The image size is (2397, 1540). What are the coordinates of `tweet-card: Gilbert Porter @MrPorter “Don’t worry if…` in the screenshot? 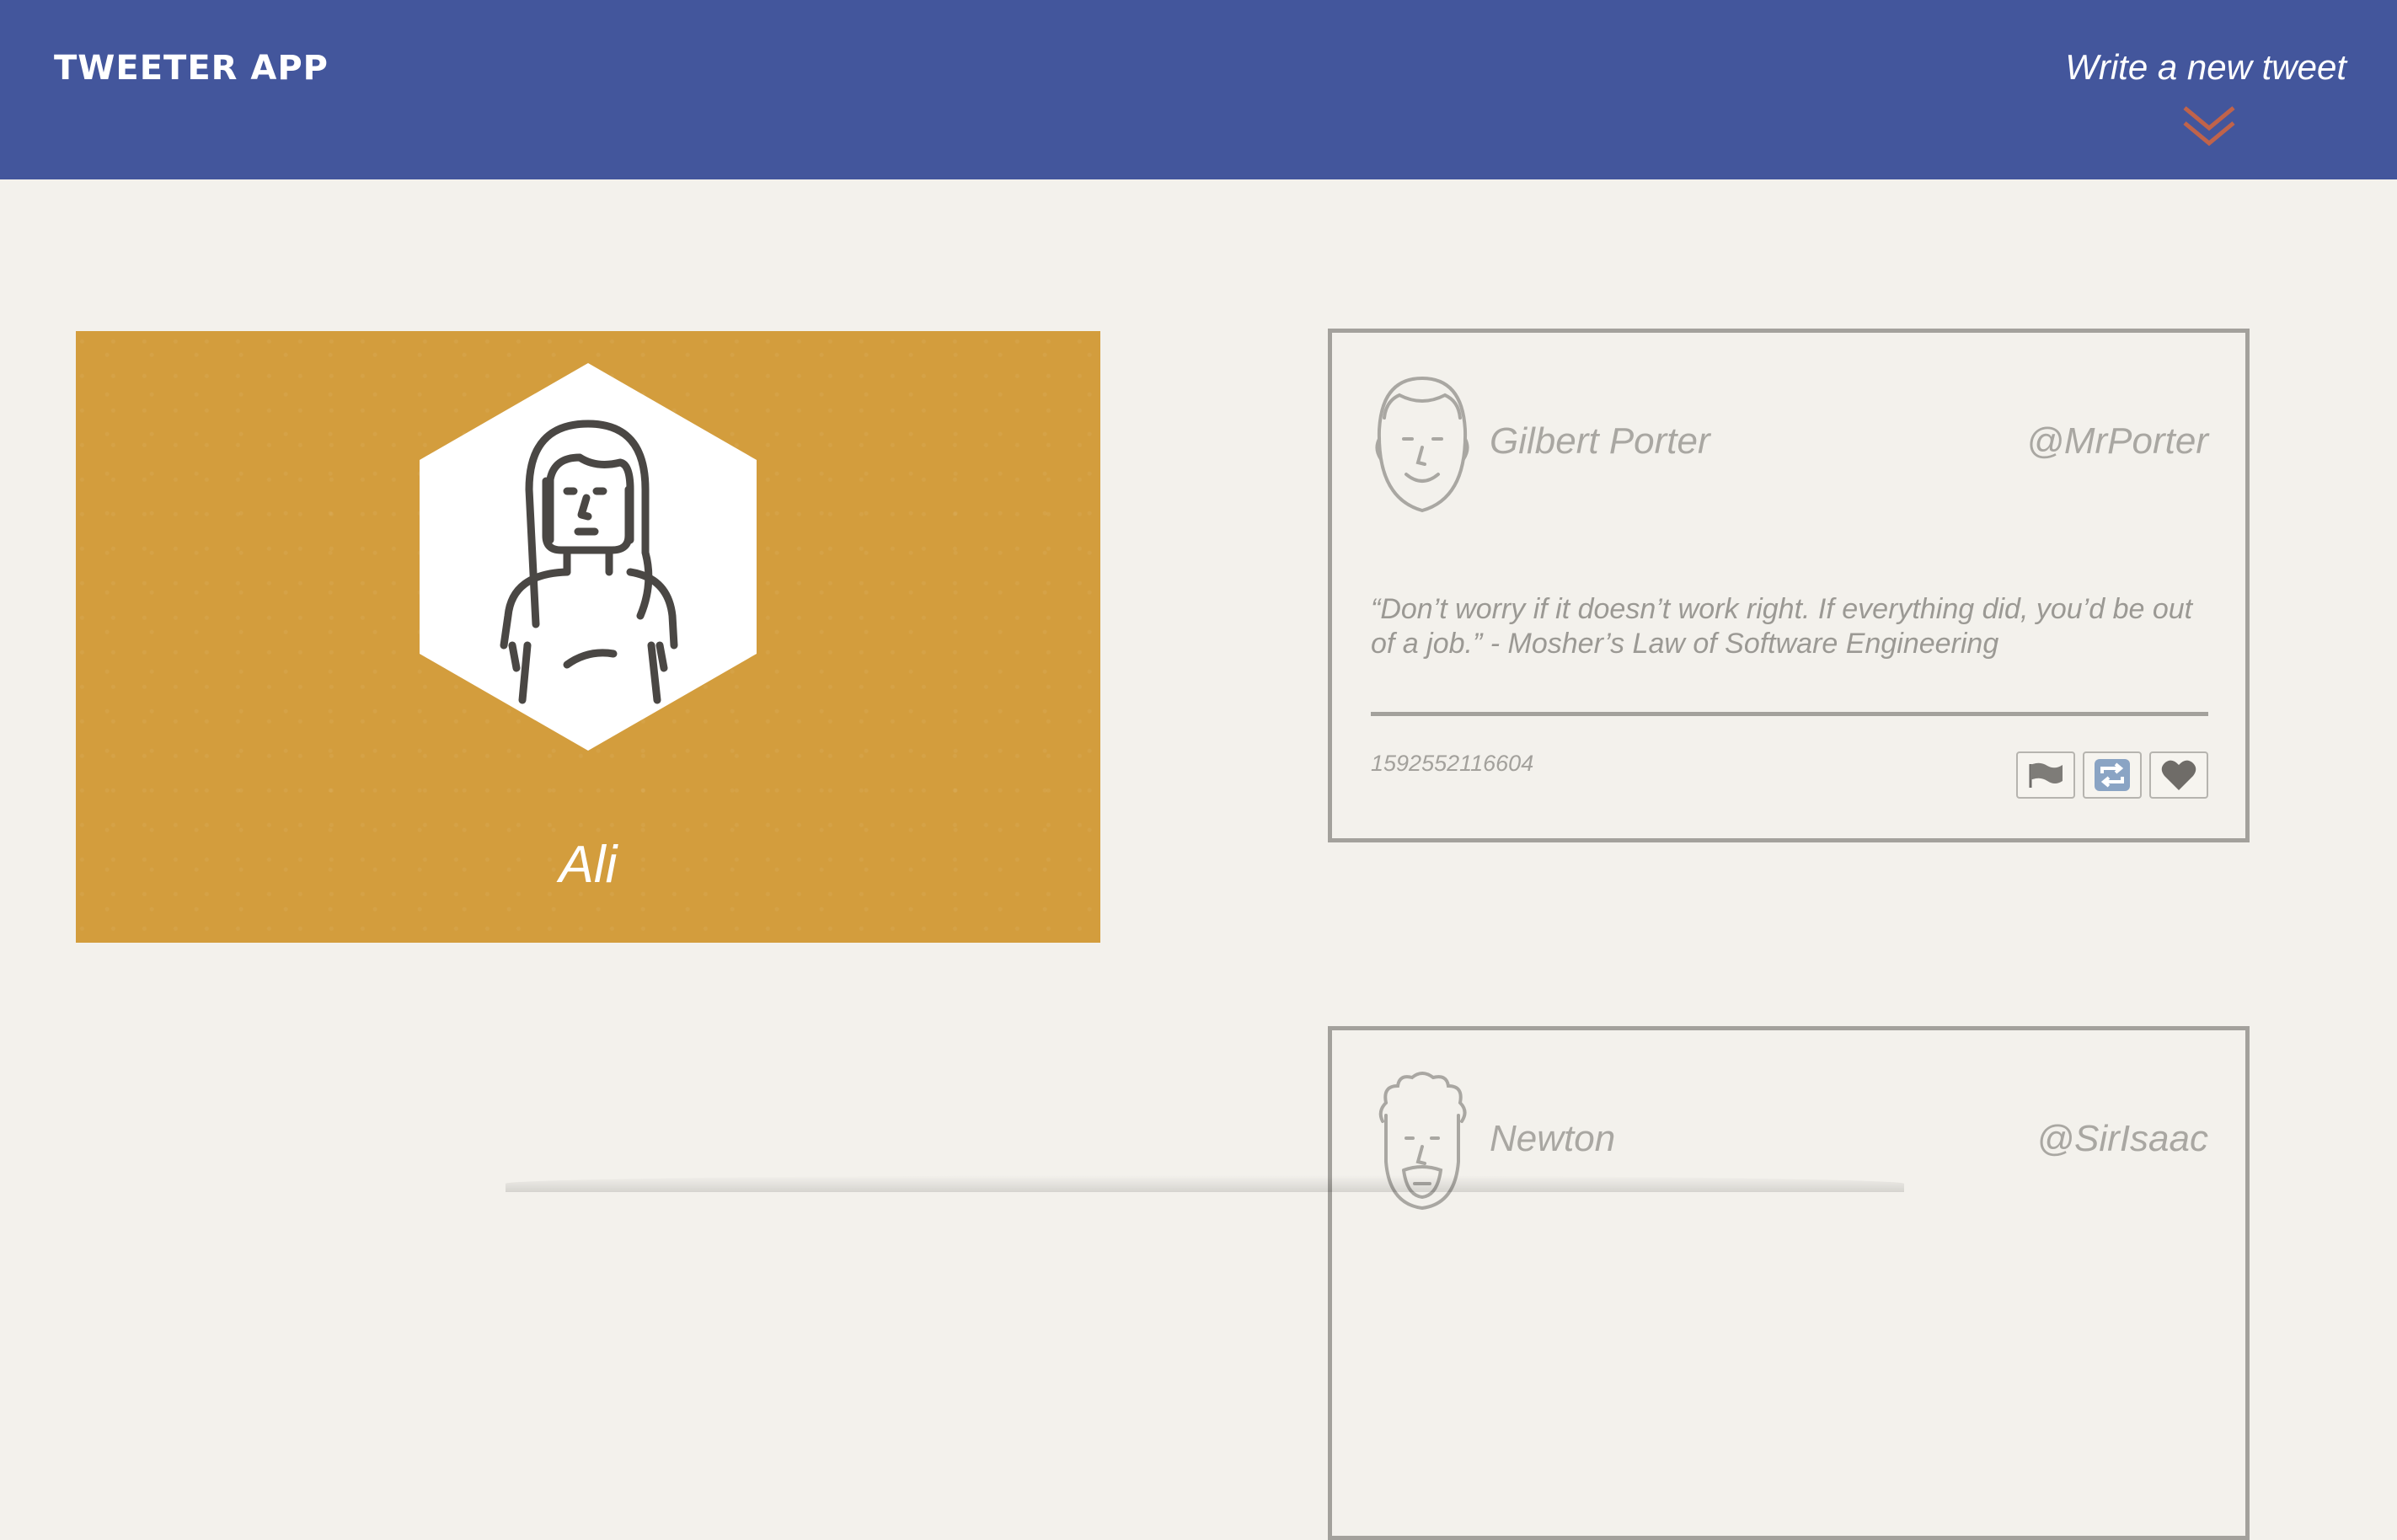 It's located at (1789, 586).